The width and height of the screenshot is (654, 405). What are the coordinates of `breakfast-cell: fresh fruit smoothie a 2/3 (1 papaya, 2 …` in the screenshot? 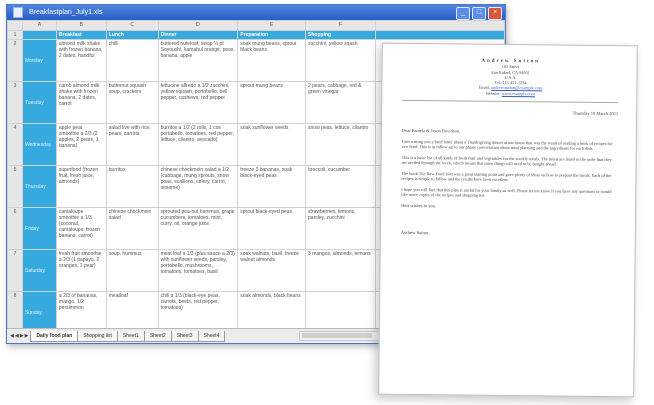 It's located at (81, 270).